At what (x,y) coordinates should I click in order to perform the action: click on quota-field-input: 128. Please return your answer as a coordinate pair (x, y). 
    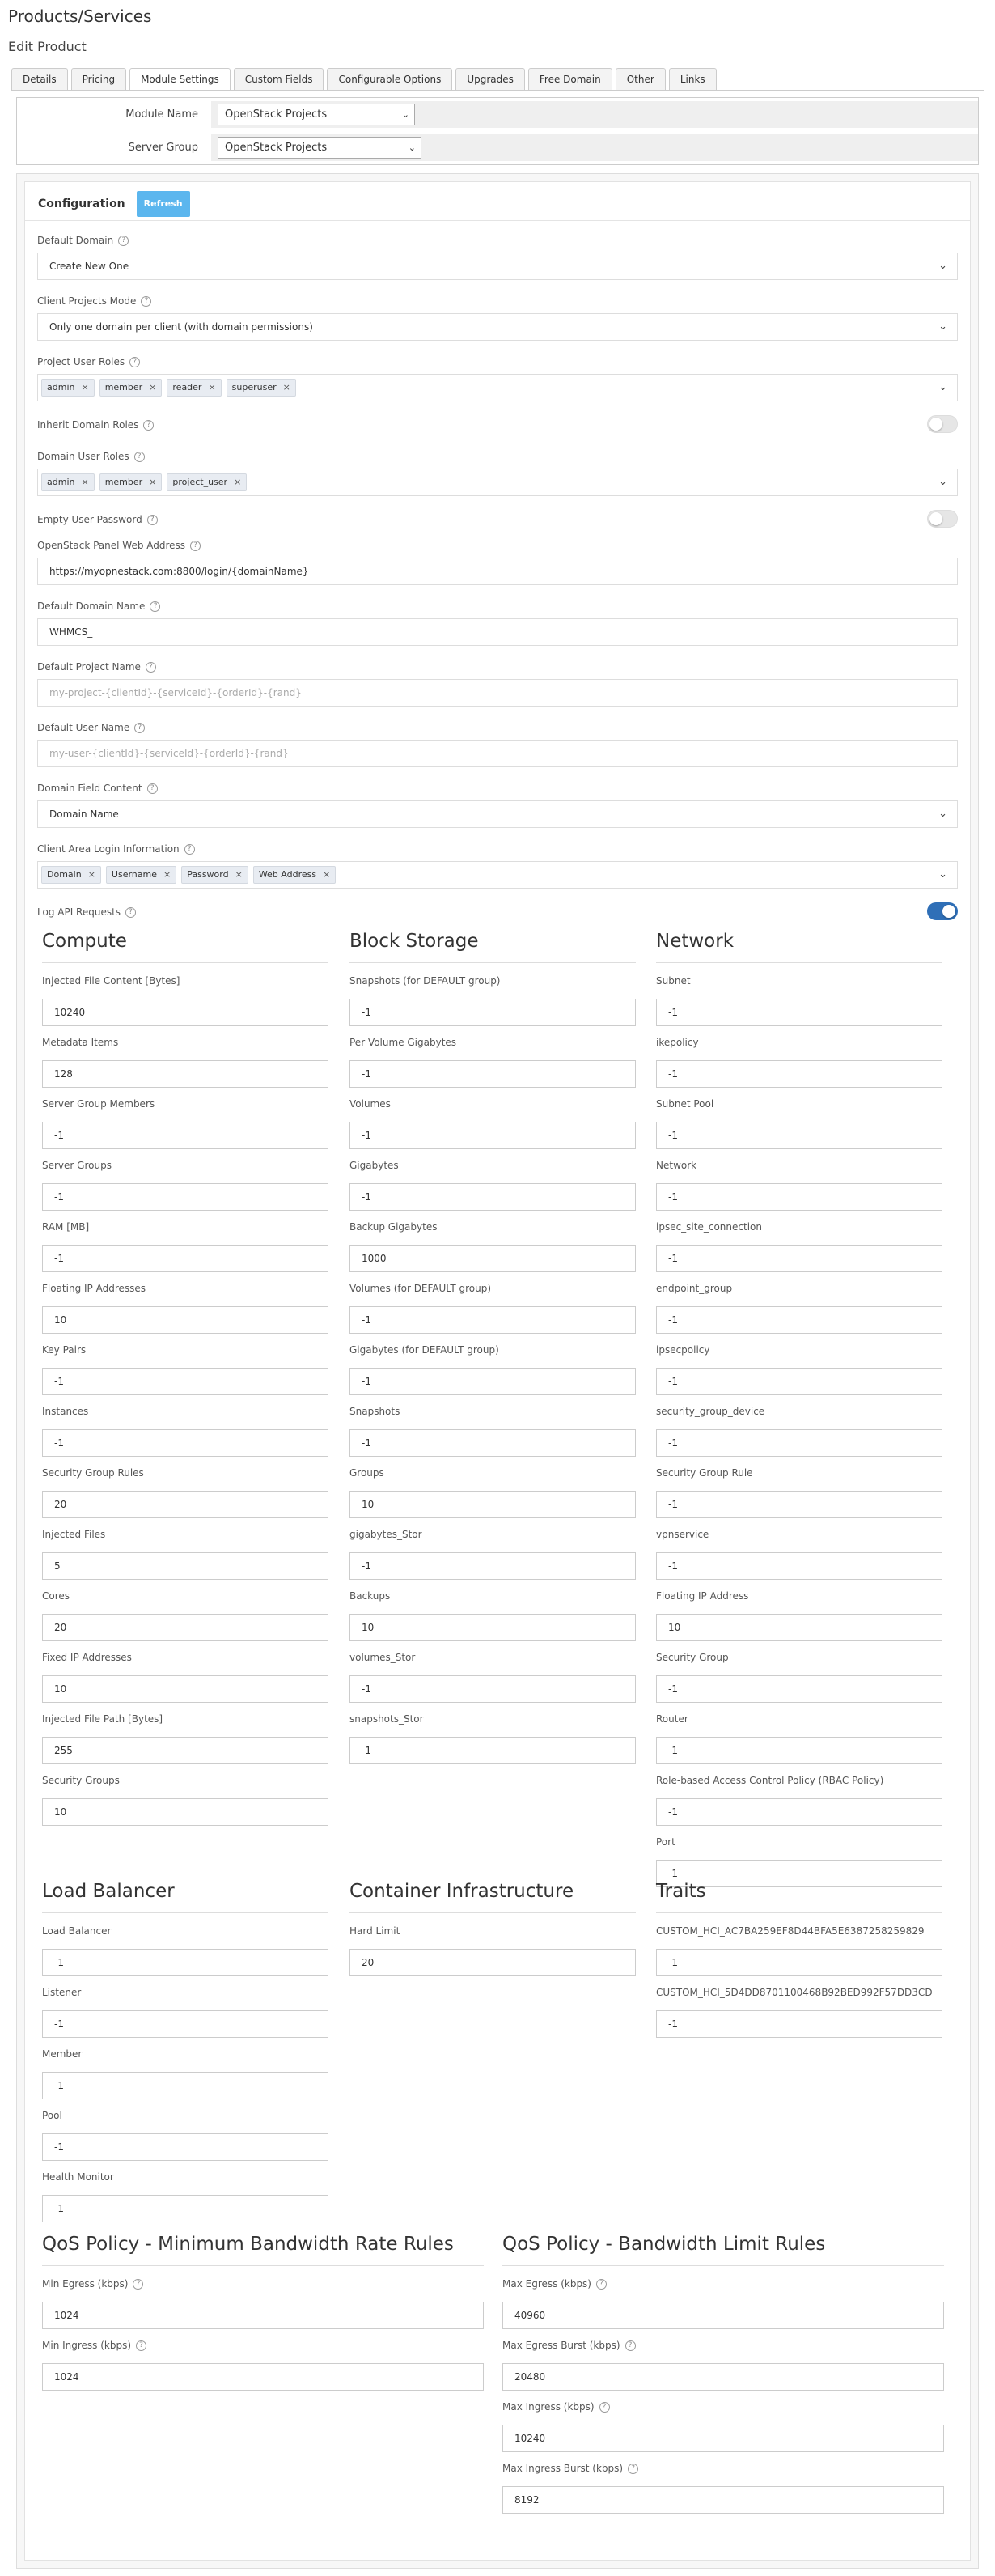
    Looking at the image, I should click on (185, 1074).